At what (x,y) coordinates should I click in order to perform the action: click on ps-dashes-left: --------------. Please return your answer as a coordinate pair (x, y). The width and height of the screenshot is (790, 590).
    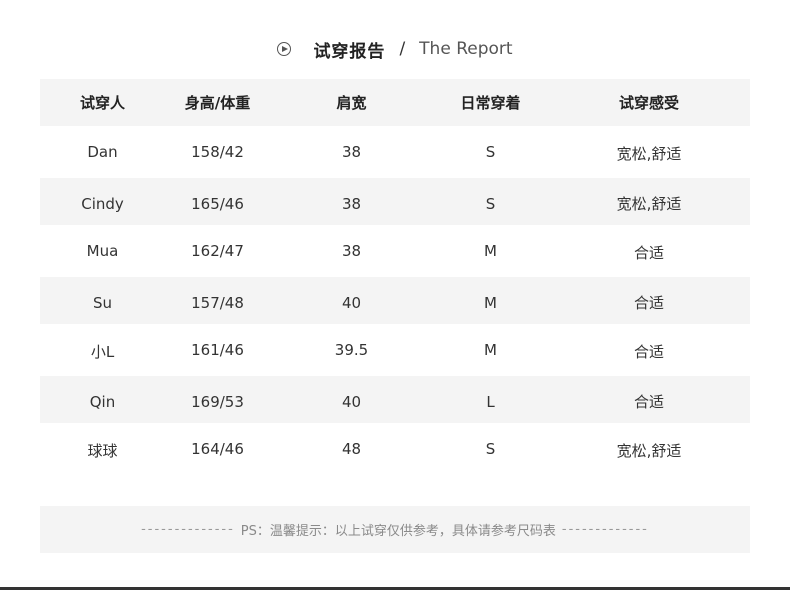
    Looking at the image, I should click on (188, 529).